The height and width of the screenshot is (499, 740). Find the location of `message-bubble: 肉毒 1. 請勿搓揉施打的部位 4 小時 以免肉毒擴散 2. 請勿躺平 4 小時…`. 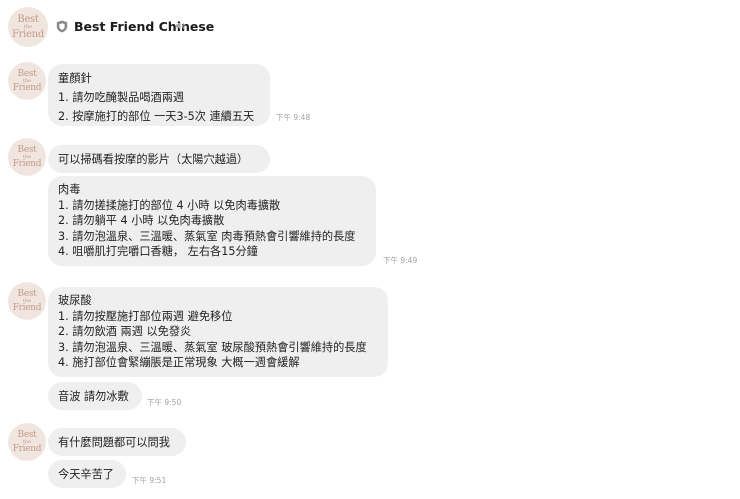

message-bubble: 肉毒 1. 請勿搓揉施打的部位 4 小時 以免肉毒擴散 2. 請勿躺平 4 小時… is located at coordinates (212, 221).